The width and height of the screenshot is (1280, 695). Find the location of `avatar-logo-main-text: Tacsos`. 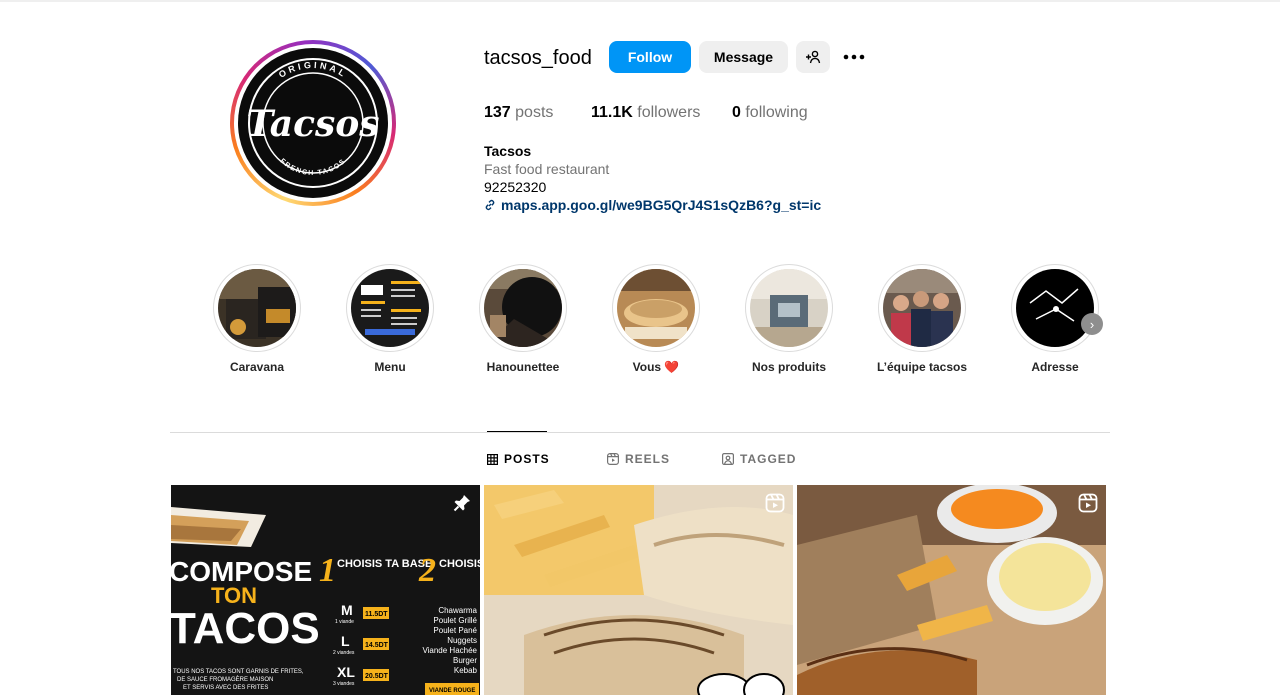

avatar-logo-main-text: Tacsos is located at coordinates (312, 124).